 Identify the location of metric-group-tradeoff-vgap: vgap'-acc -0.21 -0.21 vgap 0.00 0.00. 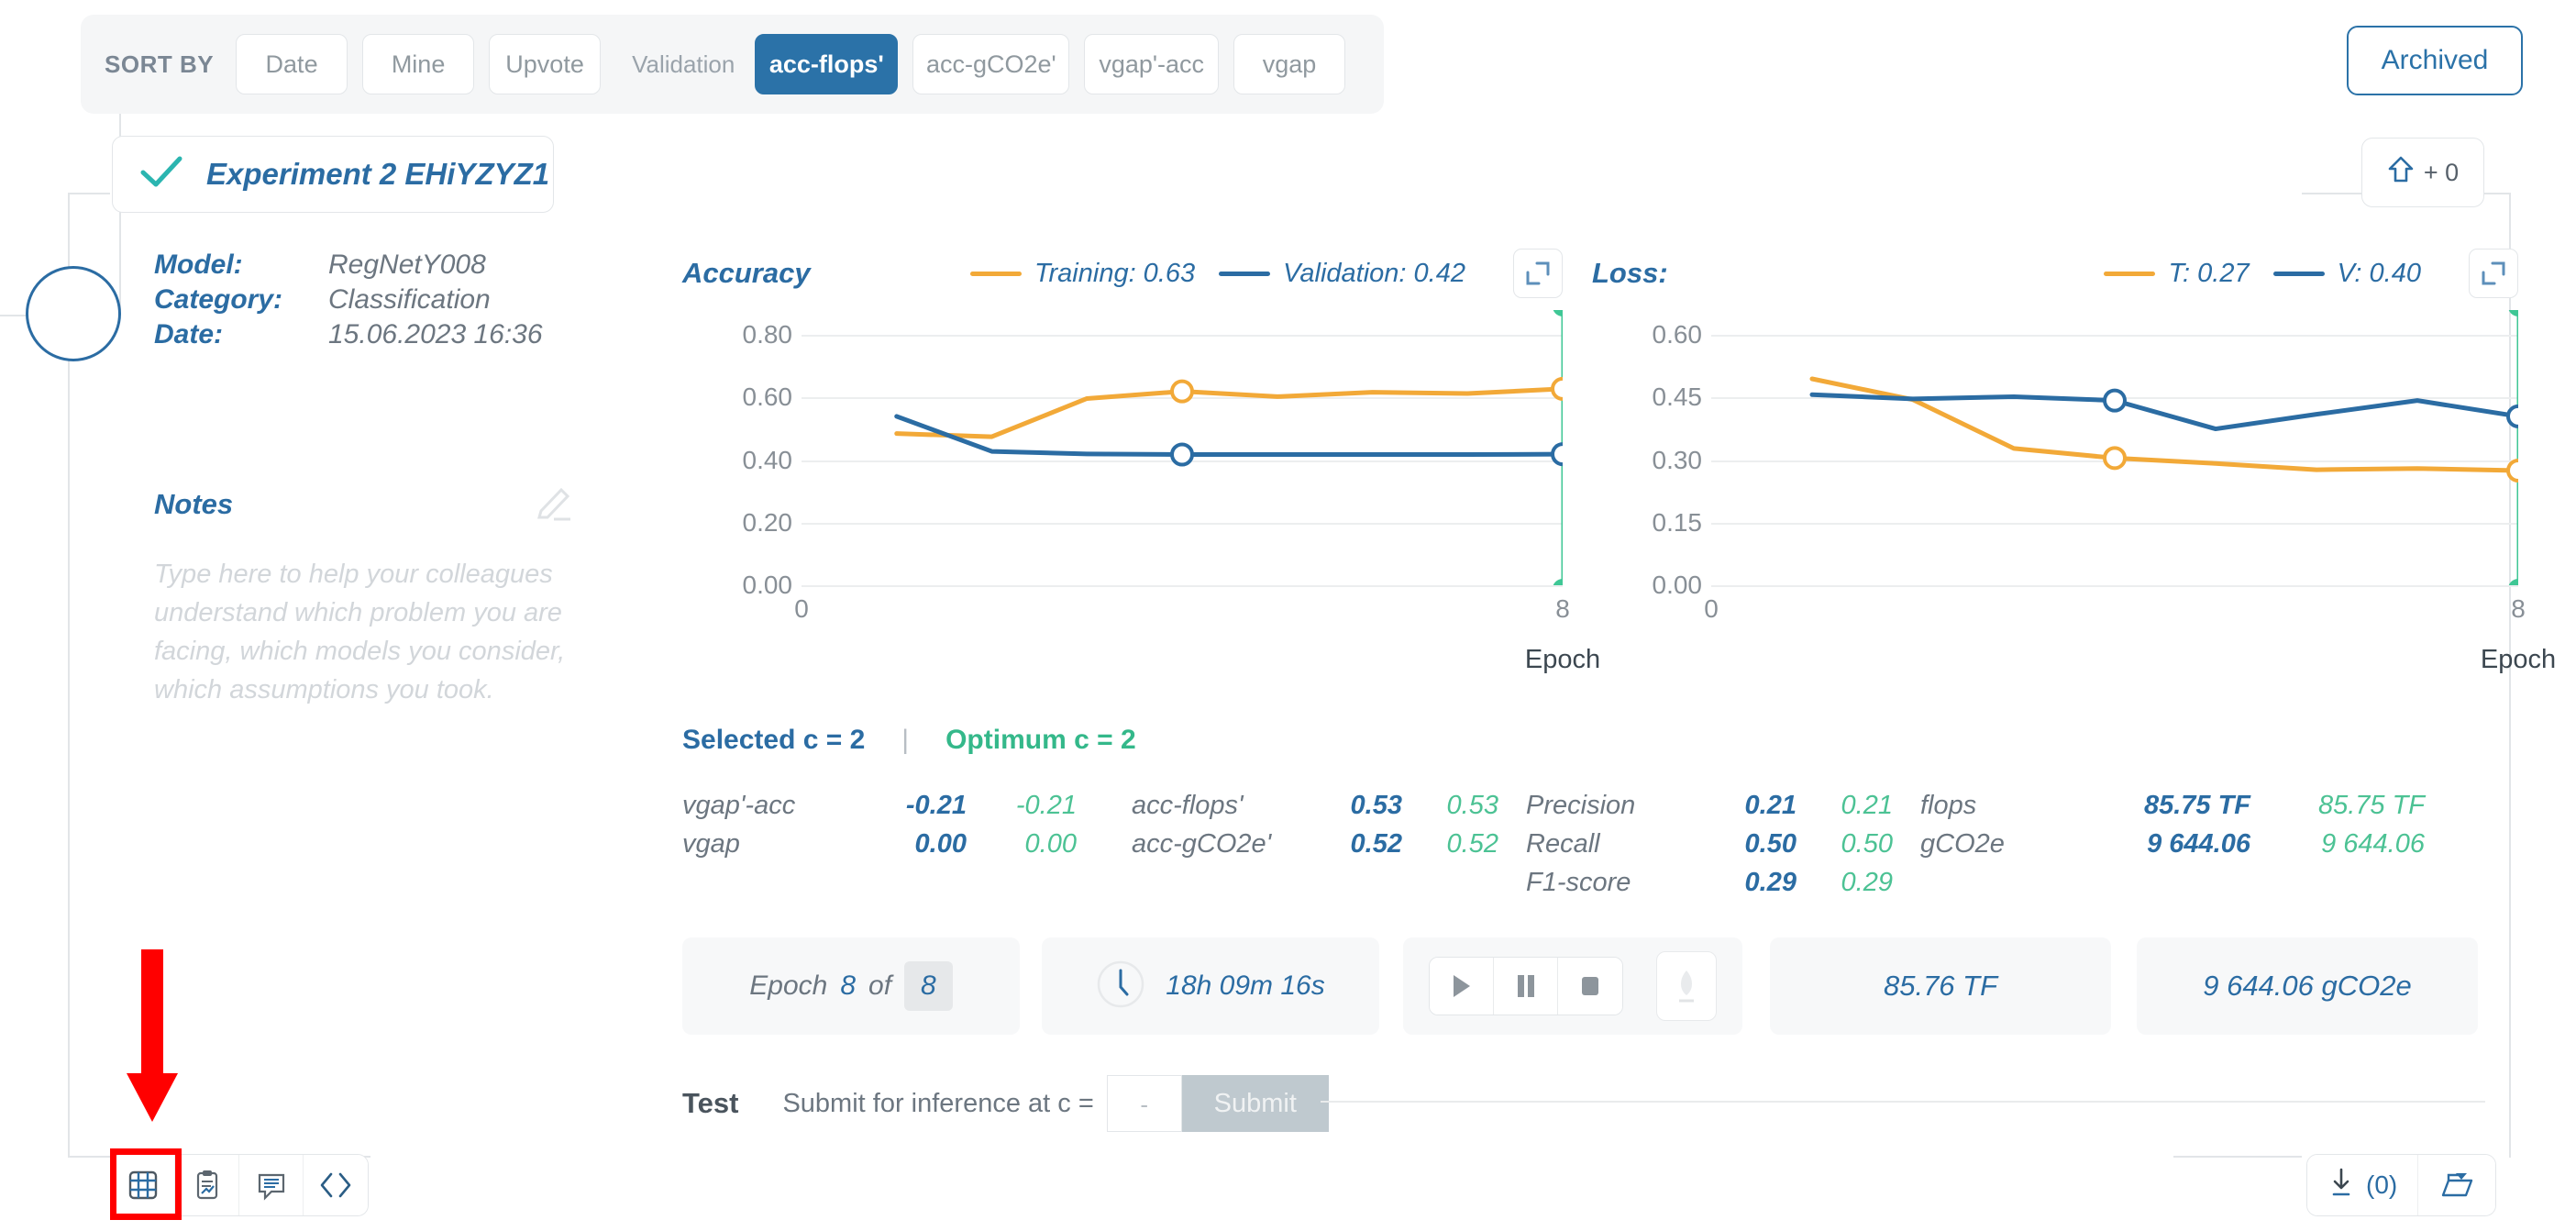
(907, 848).